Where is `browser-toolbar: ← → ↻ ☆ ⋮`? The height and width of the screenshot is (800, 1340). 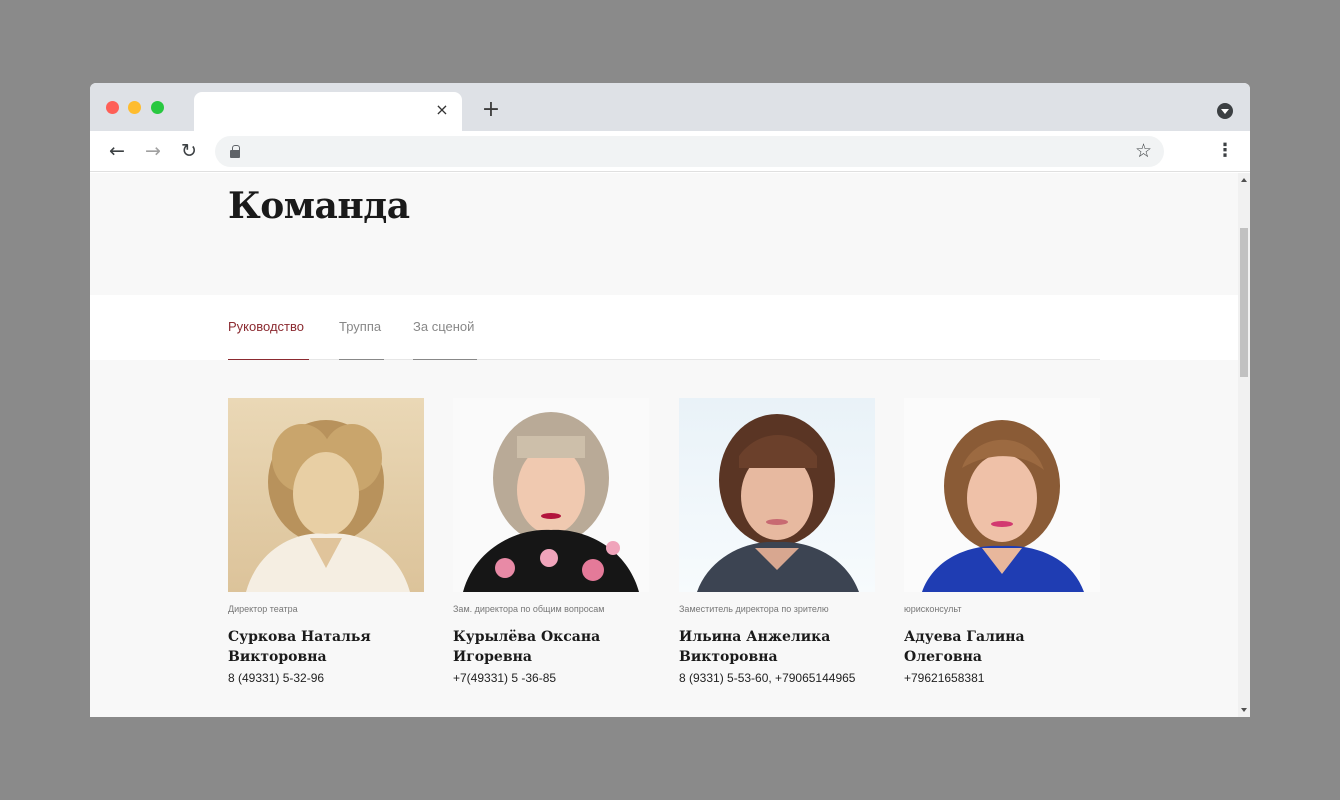
browser-toolbar: ← → ↻ ☆ ⋮ is located at coordinates (670, 151).